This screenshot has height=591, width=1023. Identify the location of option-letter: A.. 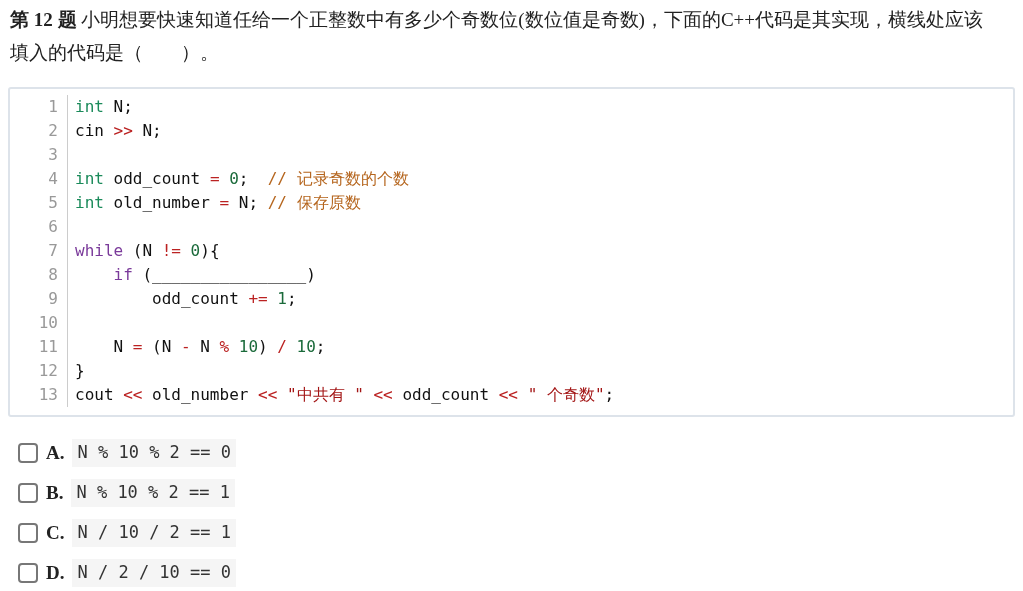
(55, 452).